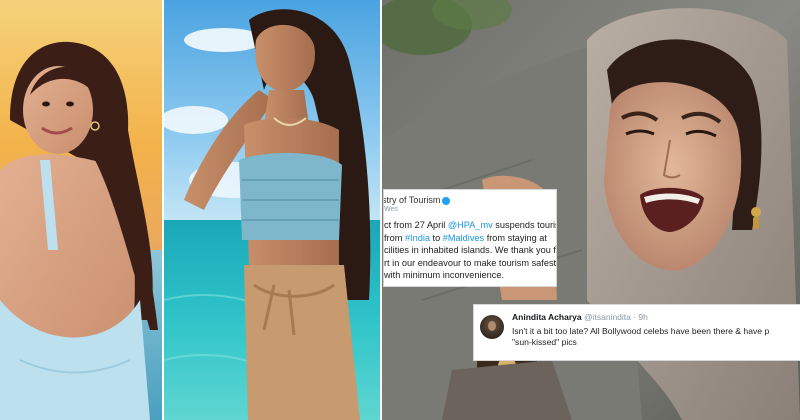  What do you see at coordinates (547, 317) in the screenshot?
I see `tweet-author: Anindita Acharya` at bounding box center [547, 317].